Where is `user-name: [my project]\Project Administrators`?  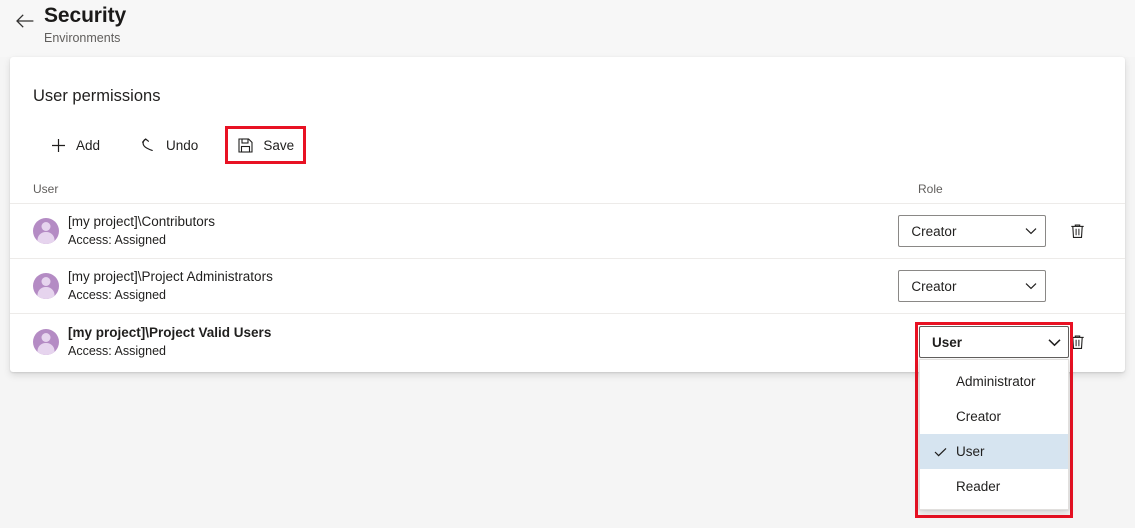 user-name: [my project]\Project Administrators is located at coordinates (170, 276).